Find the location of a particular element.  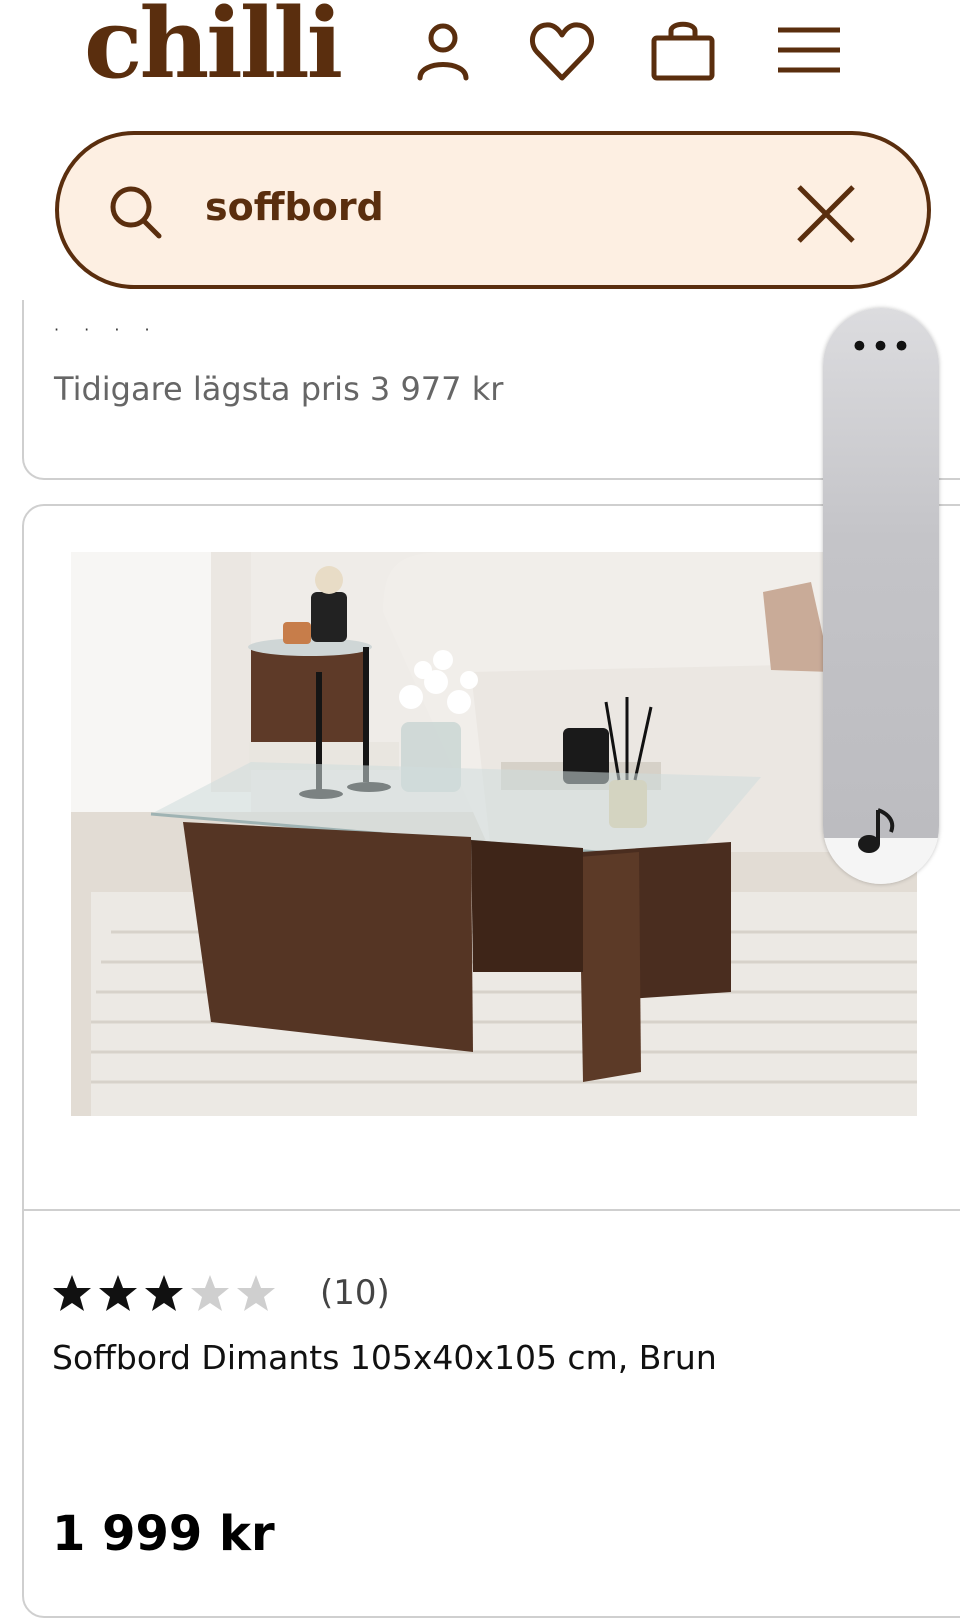

product-card-previous: · · · · Tidigare lägsta pris 3 977 kr is located at coordinates (491, 390).